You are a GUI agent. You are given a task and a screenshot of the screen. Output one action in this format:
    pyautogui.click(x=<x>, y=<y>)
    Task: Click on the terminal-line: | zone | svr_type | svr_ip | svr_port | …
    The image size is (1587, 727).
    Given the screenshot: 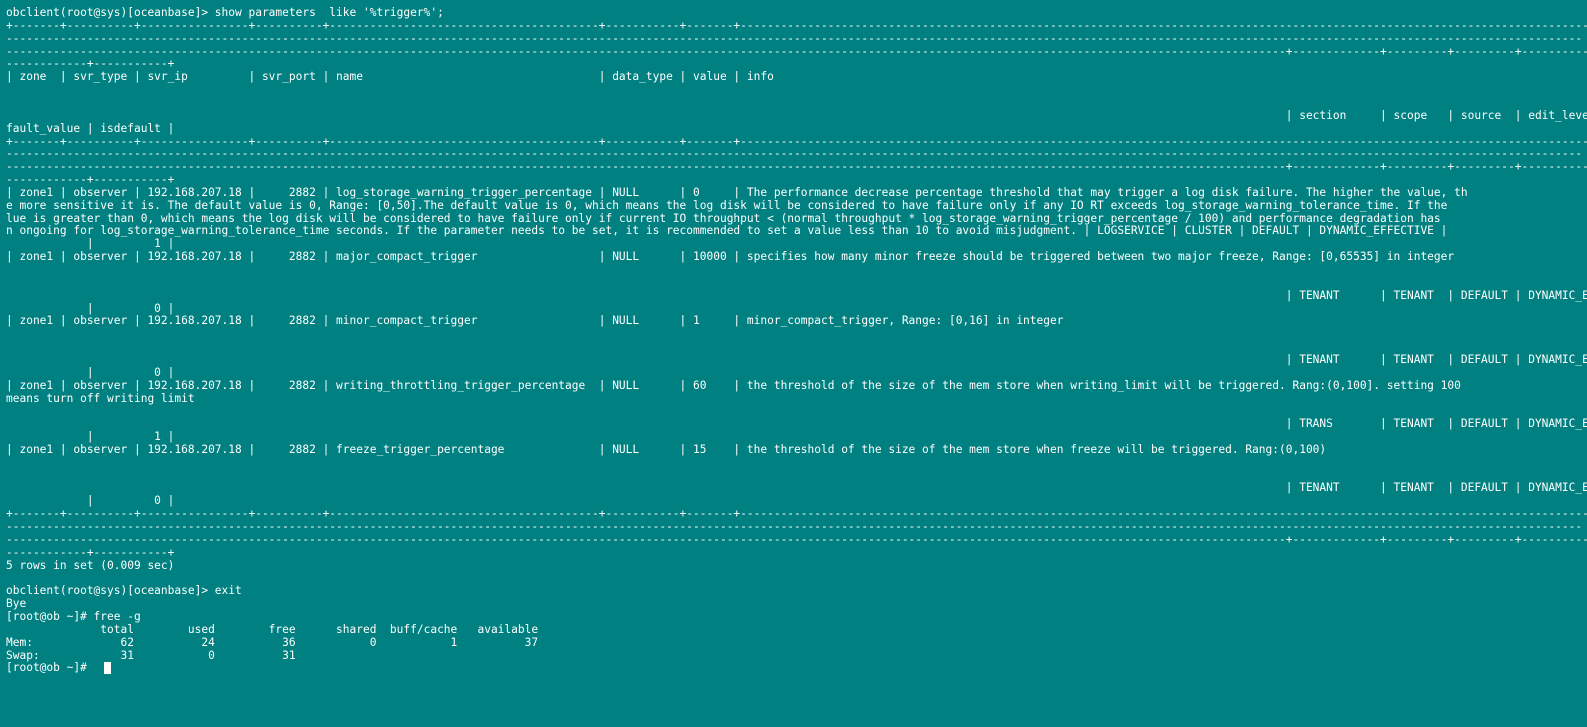 What is the action you would take?
    pyautogui.click(x=390, y=77)
    